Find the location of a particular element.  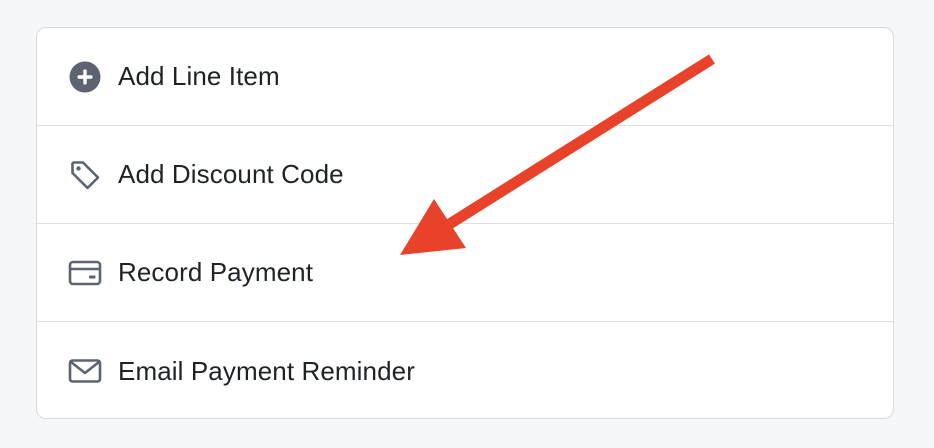

envelope-icon is located at coordinates (85, 371).